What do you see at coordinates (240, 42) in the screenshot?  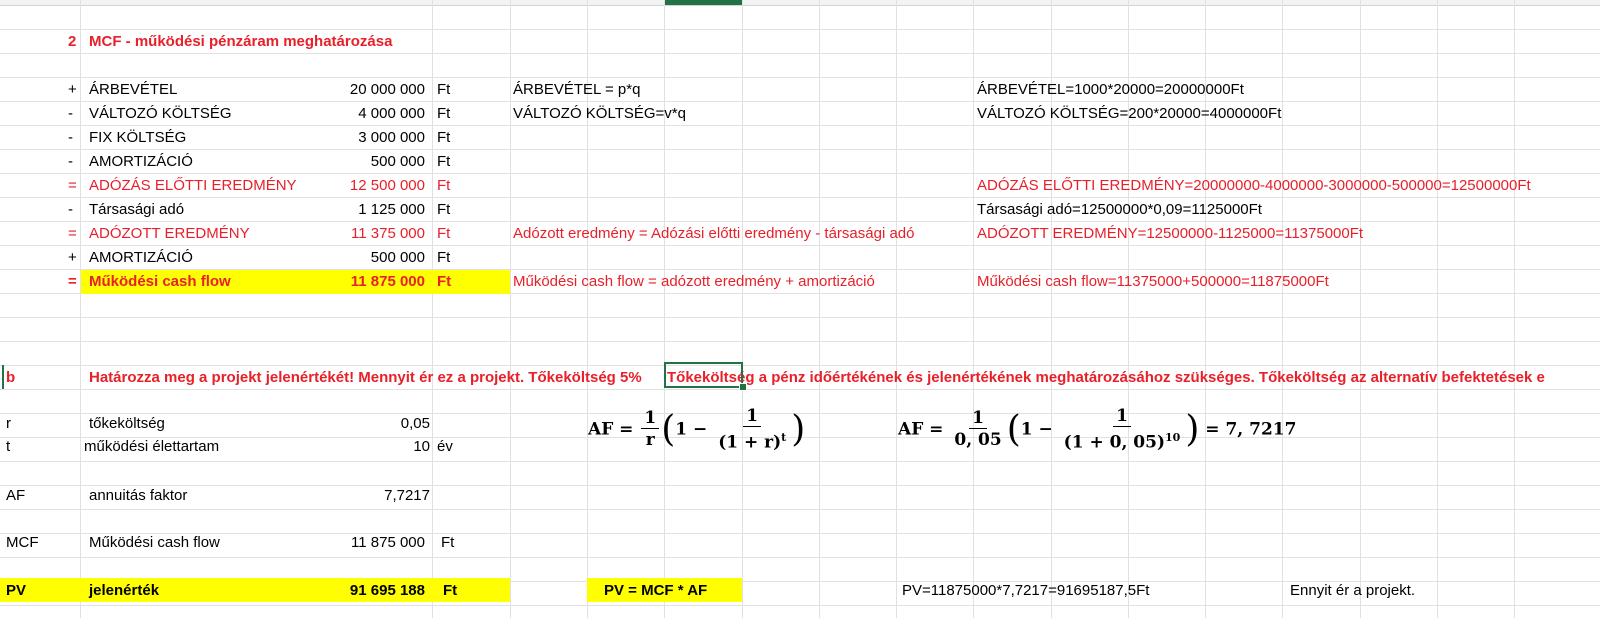 I see `section-title: MCF - működési pénzáram meghatározása` at bounding box center [240, 42].